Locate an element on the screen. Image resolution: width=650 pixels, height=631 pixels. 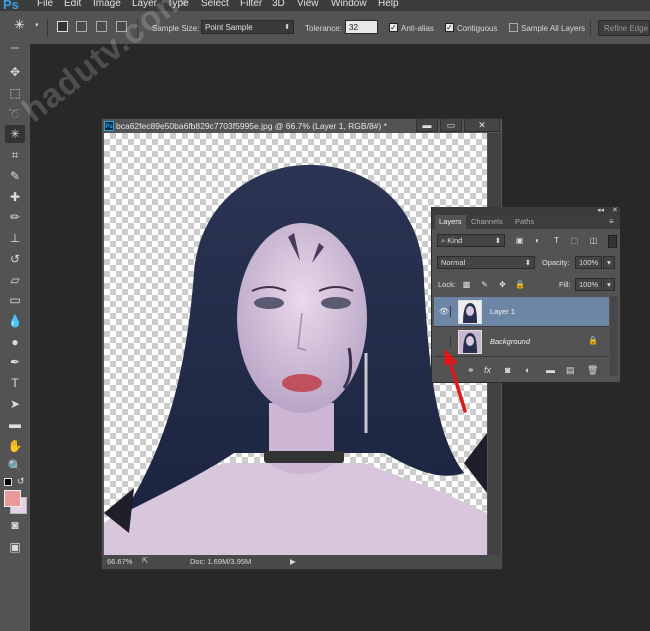
tolerance-input: 32 is located at coordinates (361, 27).